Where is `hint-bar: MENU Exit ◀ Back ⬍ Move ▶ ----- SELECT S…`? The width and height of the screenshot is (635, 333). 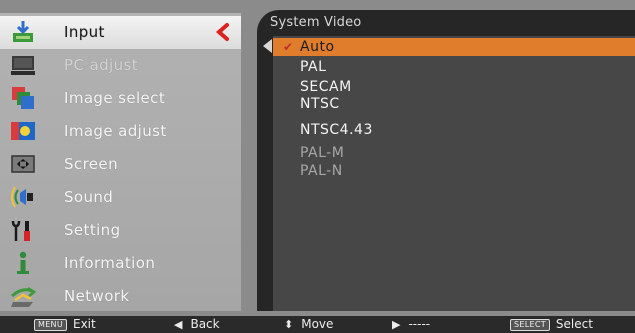 hint-bar: MENU Exit ◀ Back ⬍ Move ▶ ----- SELECT S… is located at coordinates (317, 324).